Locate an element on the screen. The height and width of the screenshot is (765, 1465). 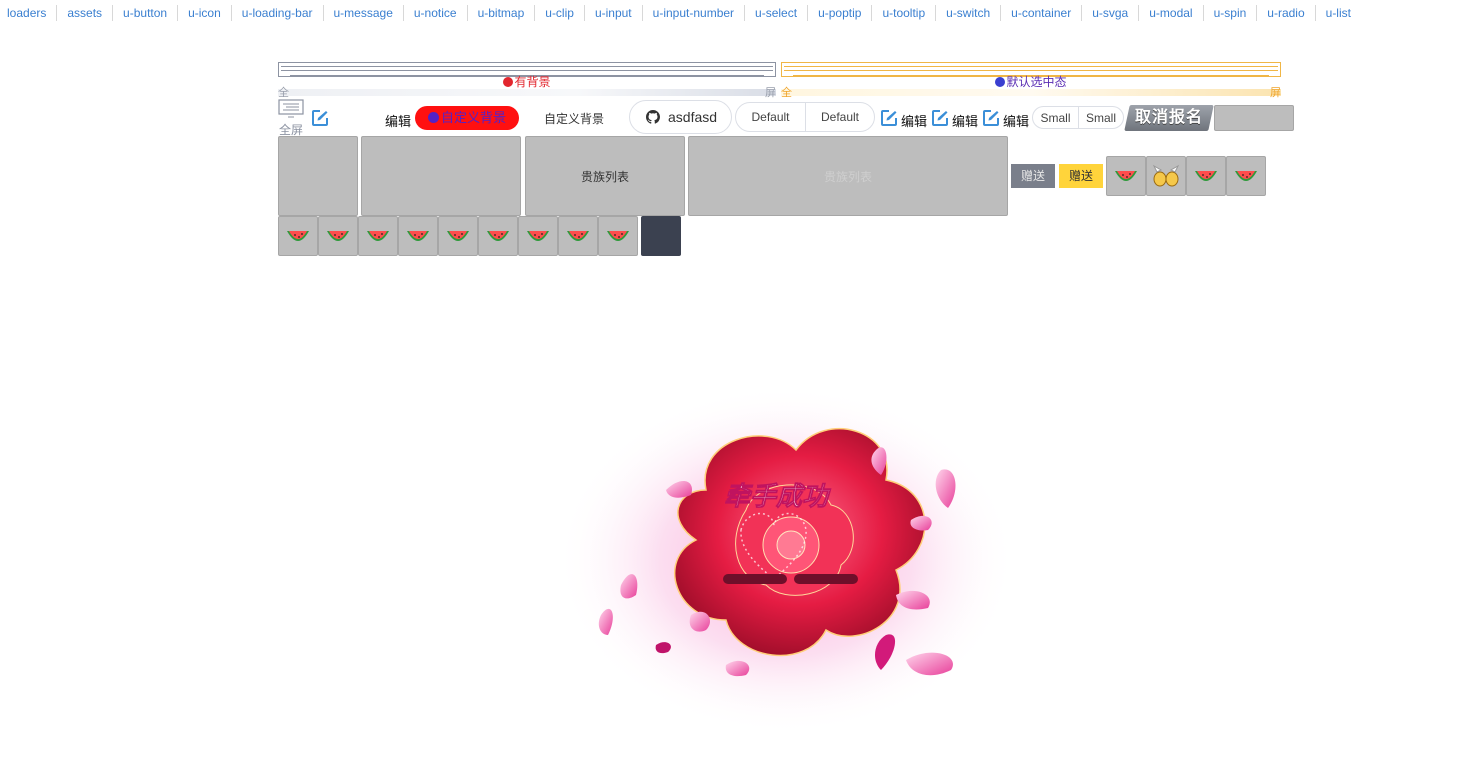
nav-link-u-tooltip: u-tooltip is located at coordinates (903, 13).